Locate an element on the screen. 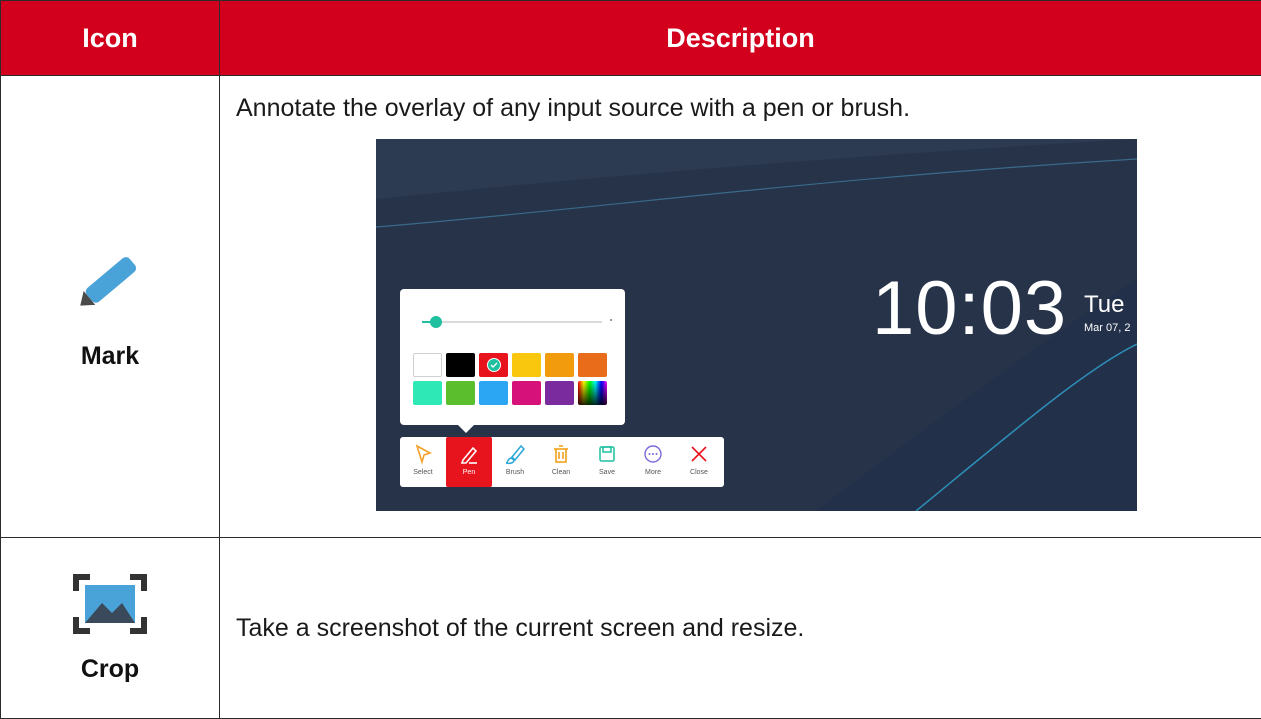 This screenshot has width=1261, height=719. mark-label: Mark is located at coordinates (110, 356).